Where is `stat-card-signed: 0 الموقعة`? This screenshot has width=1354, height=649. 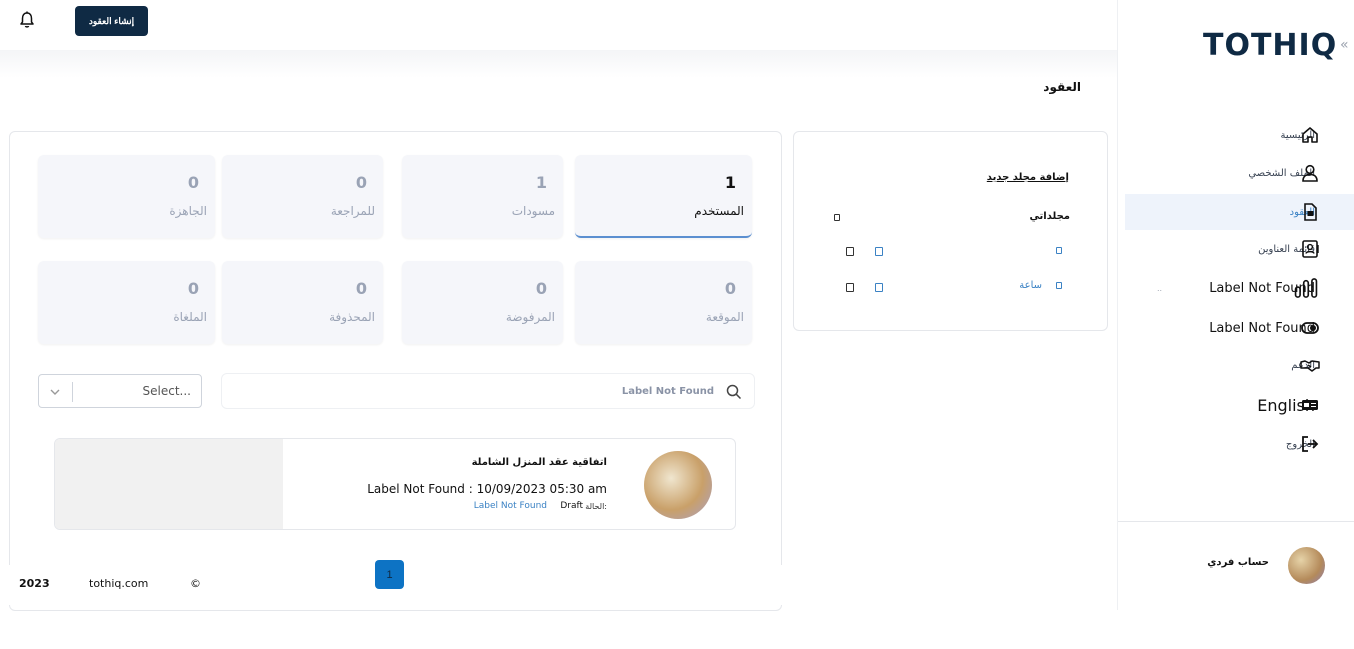
stat-card-signed: 0 الموقعة is located at coordinates (663, 302).